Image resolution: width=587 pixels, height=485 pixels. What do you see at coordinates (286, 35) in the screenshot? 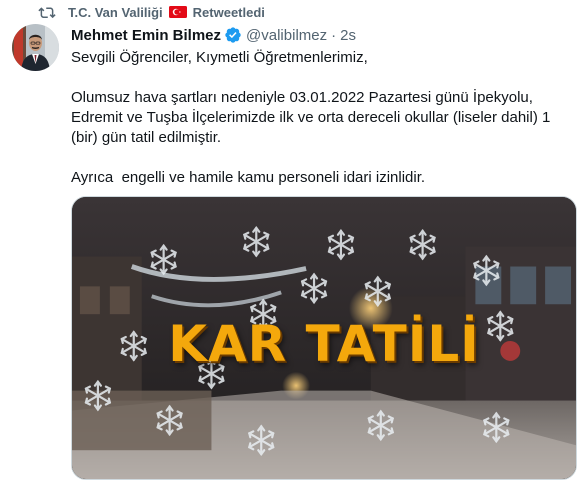
I see `author-handle: @valibilmez` at bounding box center [286, 35].